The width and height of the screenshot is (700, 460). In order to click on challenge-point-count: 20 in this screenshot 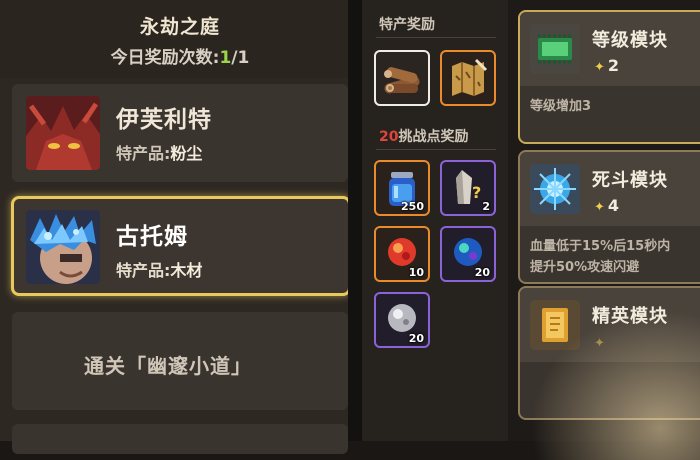, I will do `click(389, 137)`.